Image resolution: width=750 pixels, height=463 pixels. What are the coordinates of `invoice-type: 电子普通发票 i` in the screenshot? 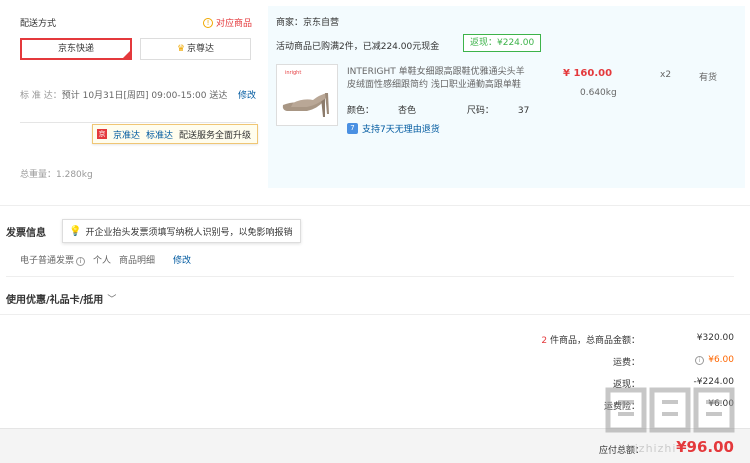 It's located at (53, 259).